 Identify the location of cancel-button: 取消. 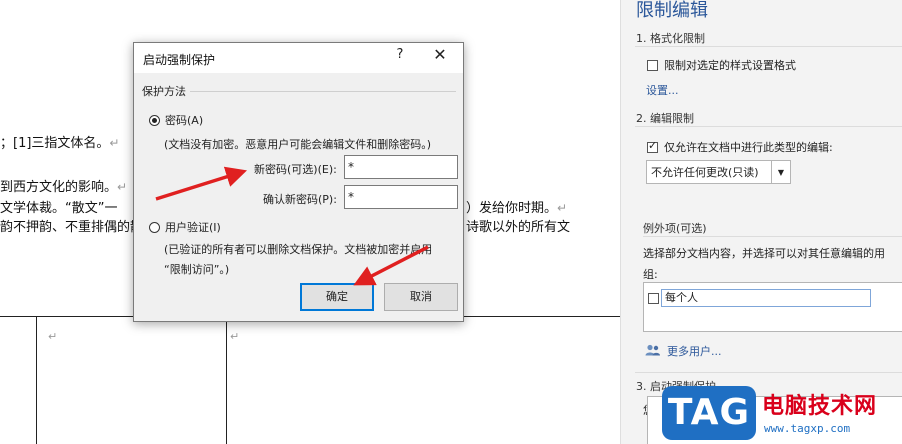
(421, 297).